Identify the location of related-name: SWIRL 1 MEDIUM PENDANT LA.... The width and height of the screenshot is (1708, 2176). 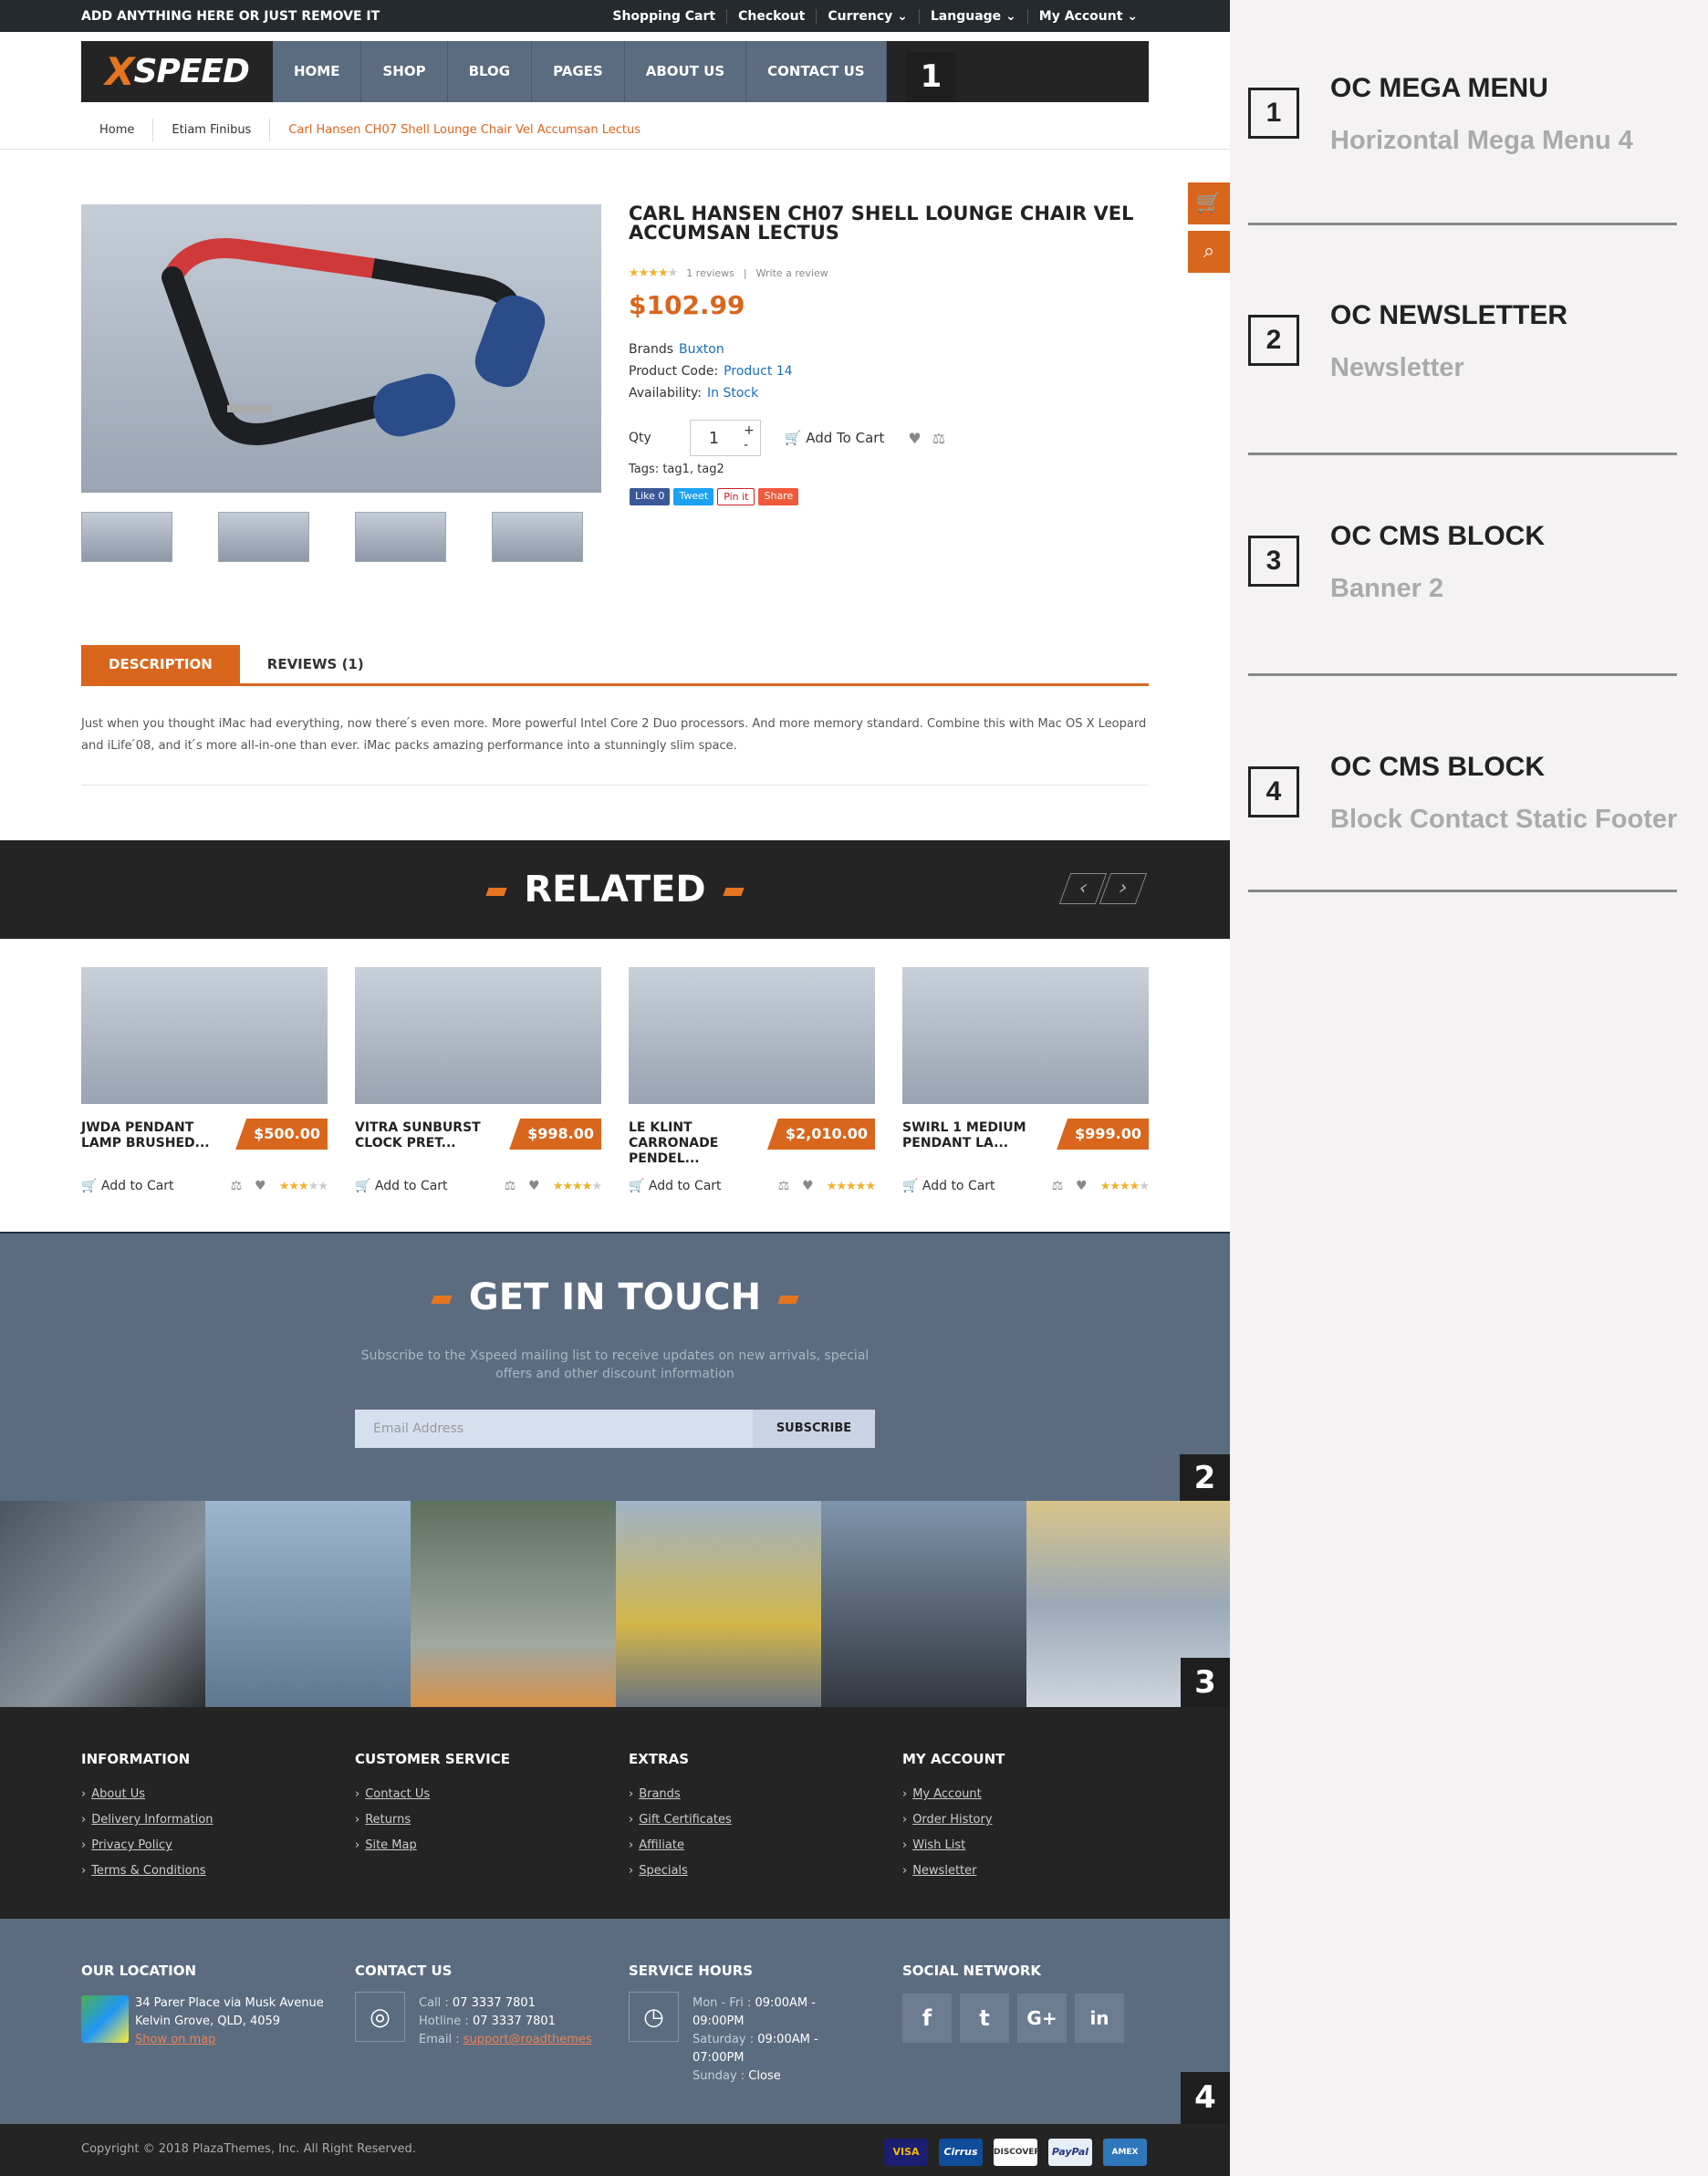
(975, 1135).